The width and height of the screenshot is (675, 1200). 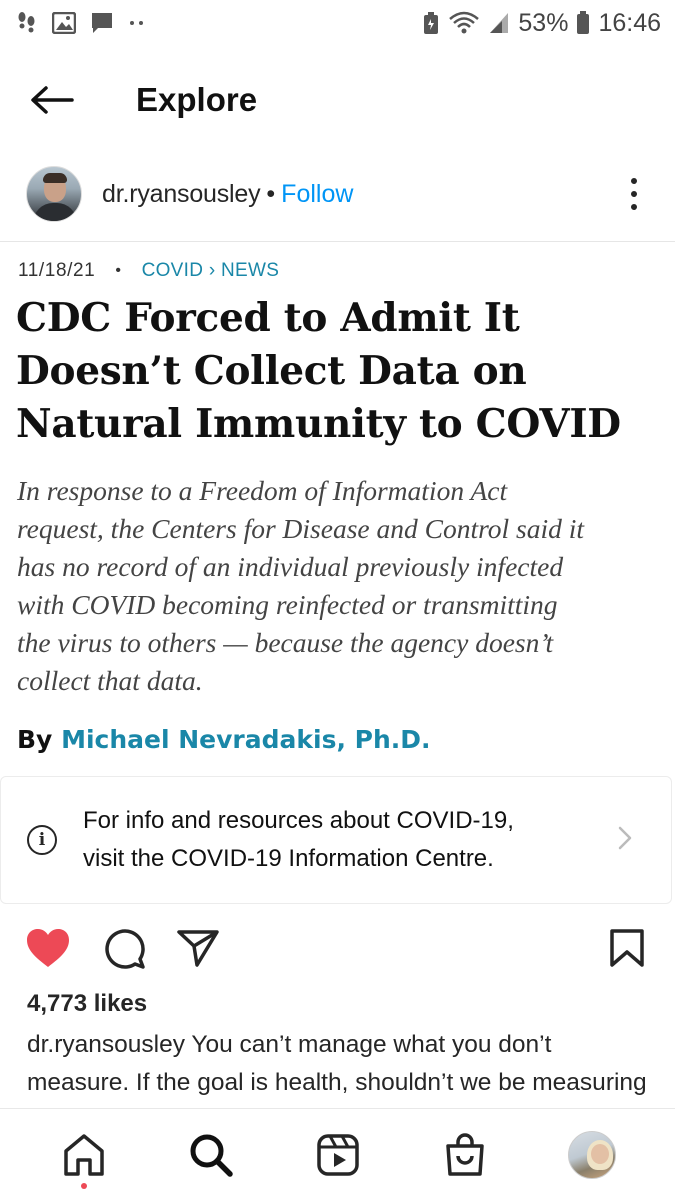 I want to click on article-meta: 11/18/21 • COVID › NEWS, so click(x=148, y=271).